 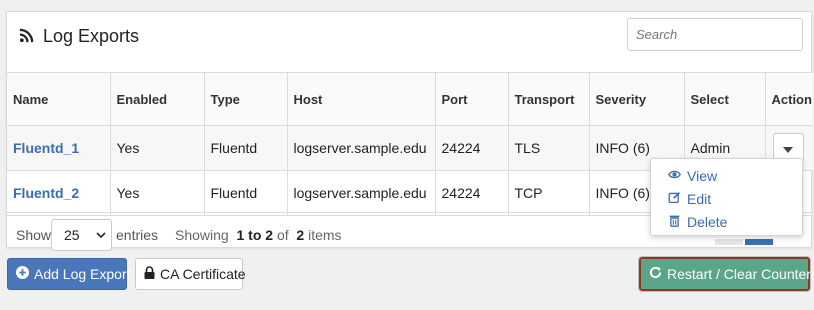 I want to click on trash-icon, so click(x=674, y=222).